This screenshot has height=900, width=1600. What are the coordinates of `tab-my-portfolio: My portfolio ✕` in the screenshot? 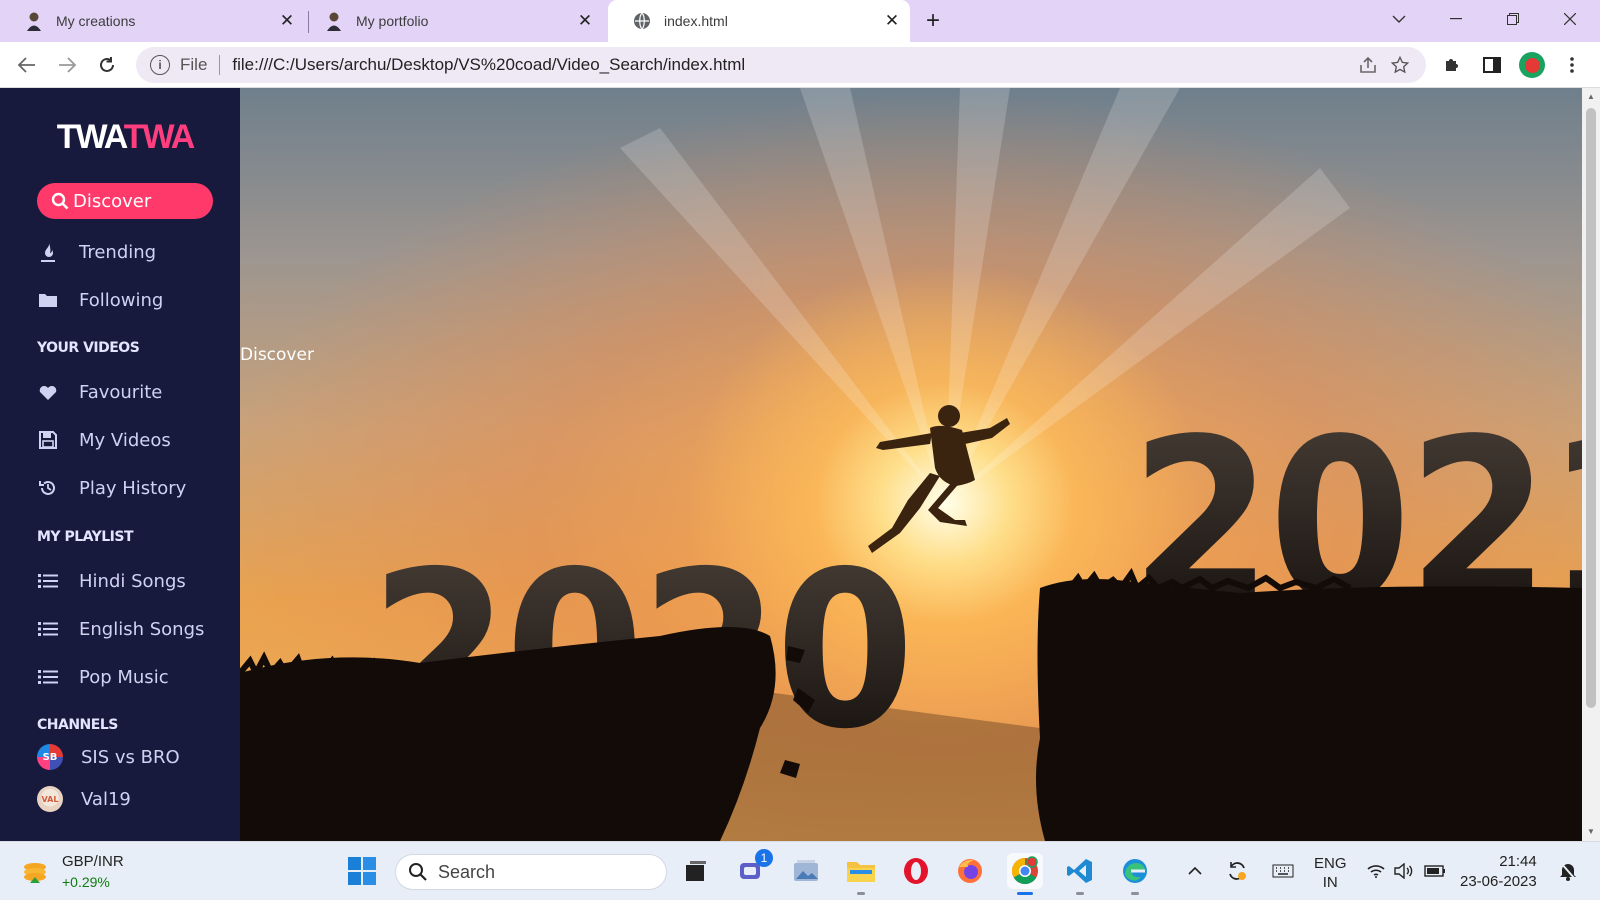 It's located at (451, 21).